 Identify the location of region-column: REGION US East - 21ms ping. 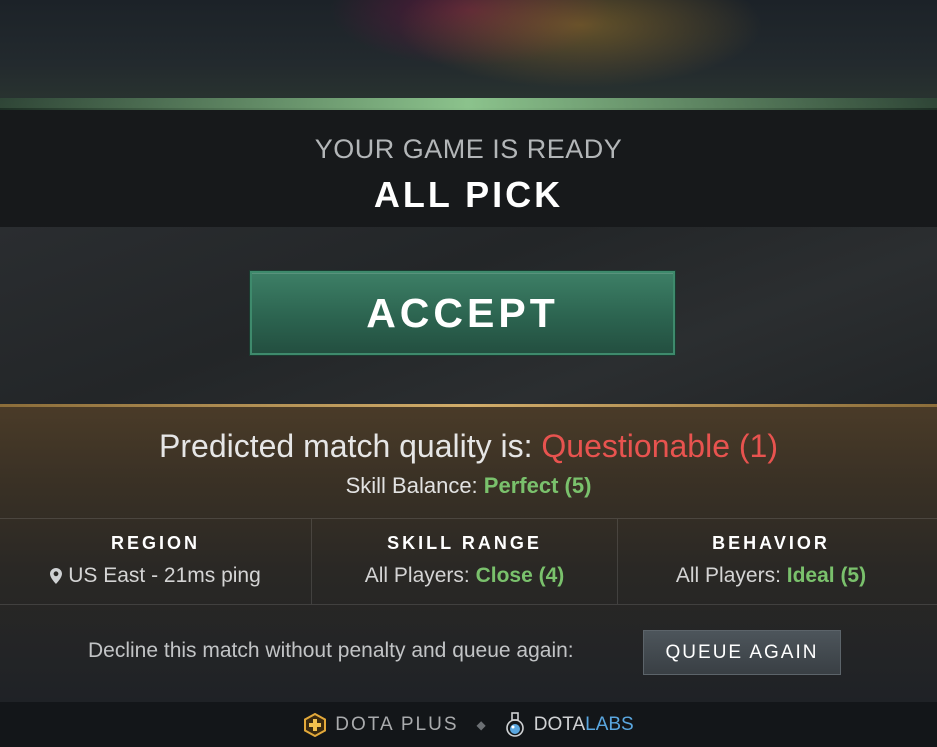
(155, 560).